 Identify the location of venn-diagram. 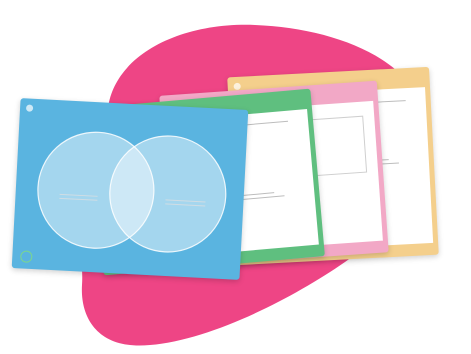
(132, 192).